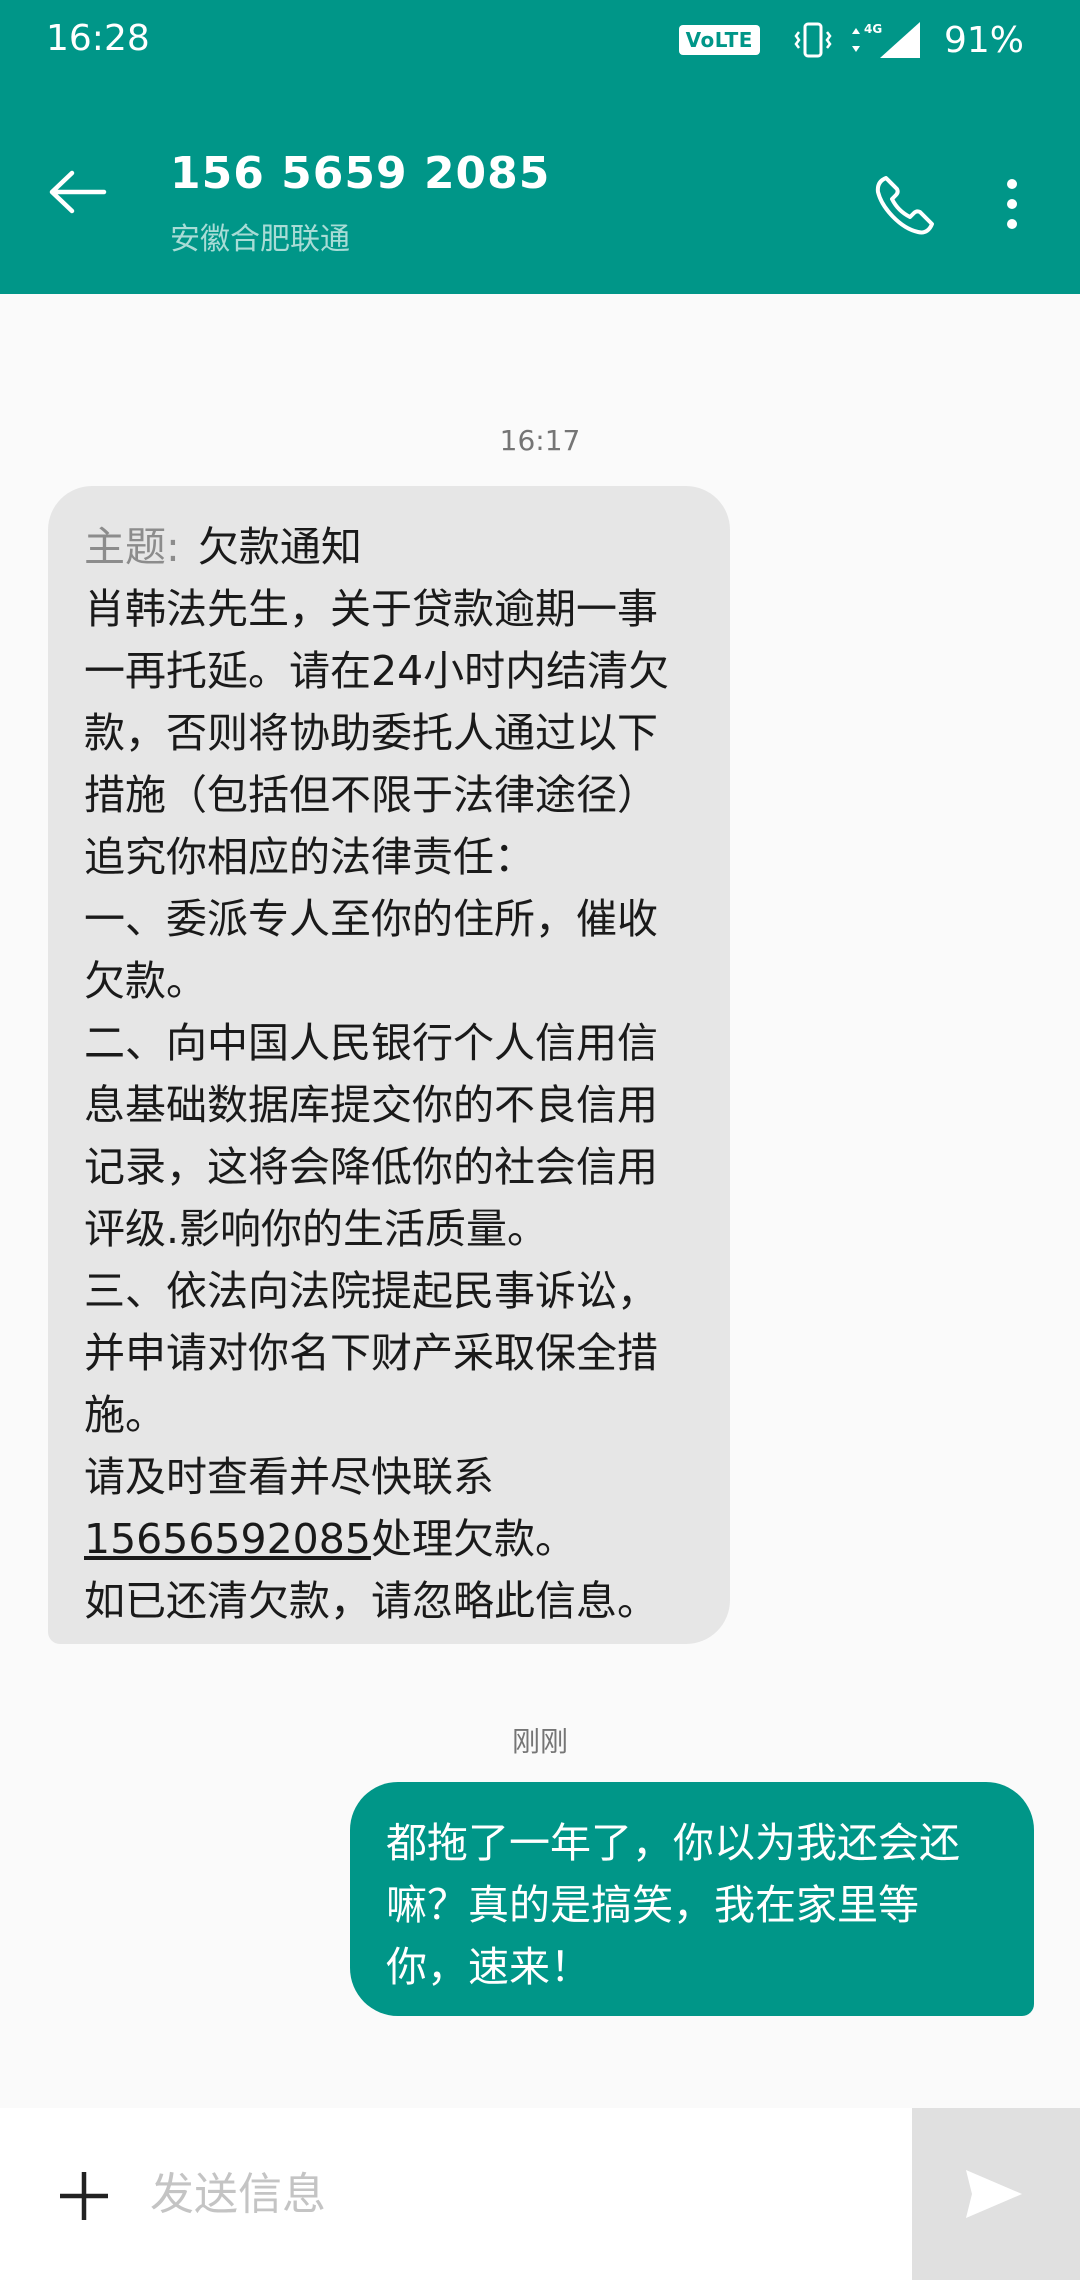 Image resolution: width=1080 pixels, height=2280 pixels. Describe the element at coordinates (371, 609) in the screenshot. I see `message-line: 肖韩法先生，关于贷款逾期一事` at that location.